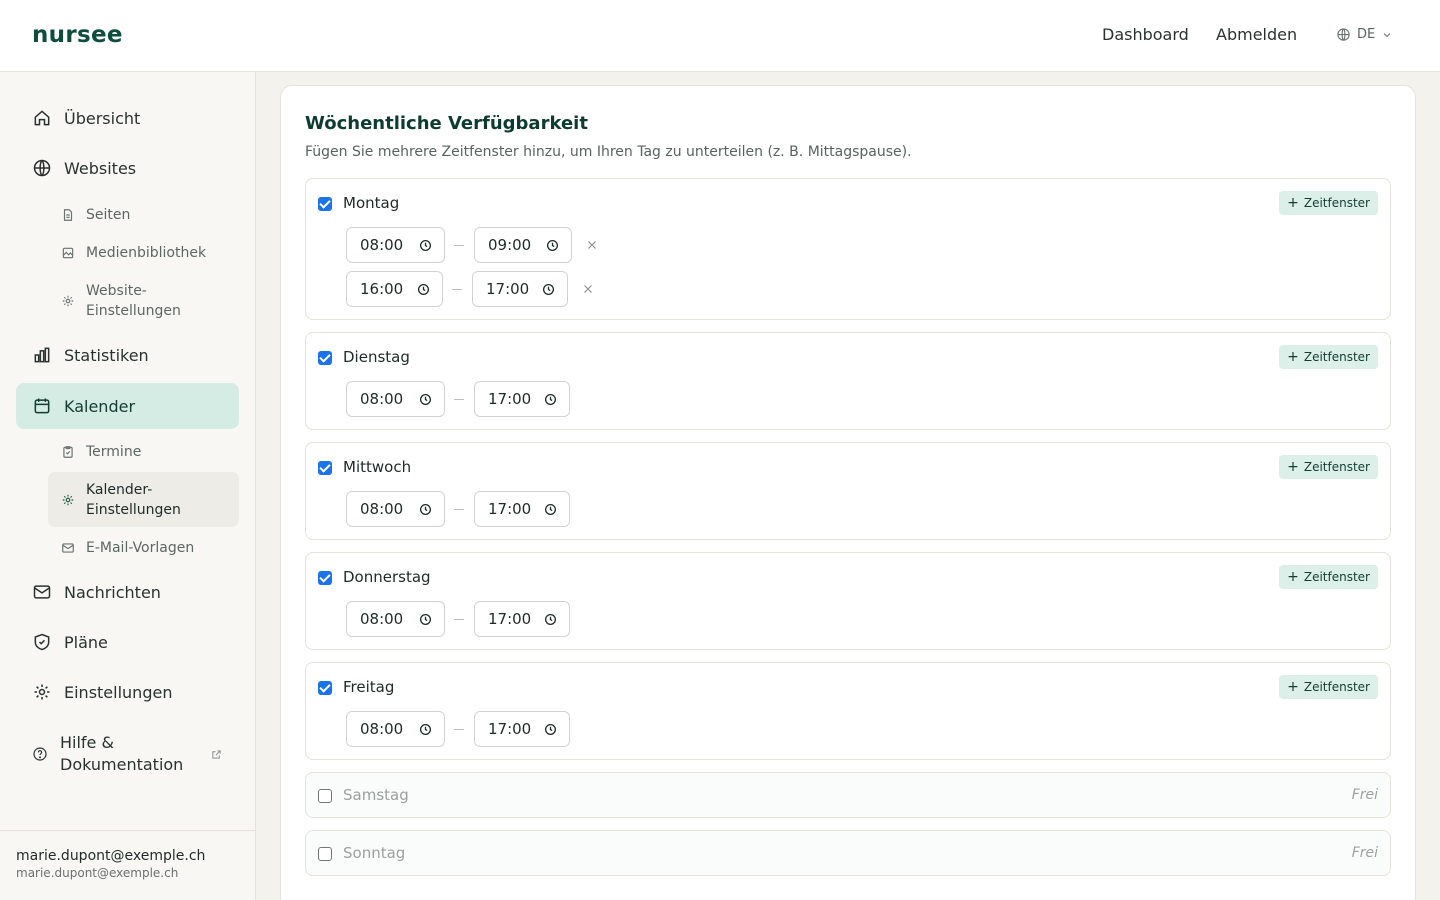 Image resolution: width=1440 pixels, height=900 pixels. Describe the element at coordinates (86, 642) in the screenshot. I see `sidebar-item-label: Pläne` at that location.